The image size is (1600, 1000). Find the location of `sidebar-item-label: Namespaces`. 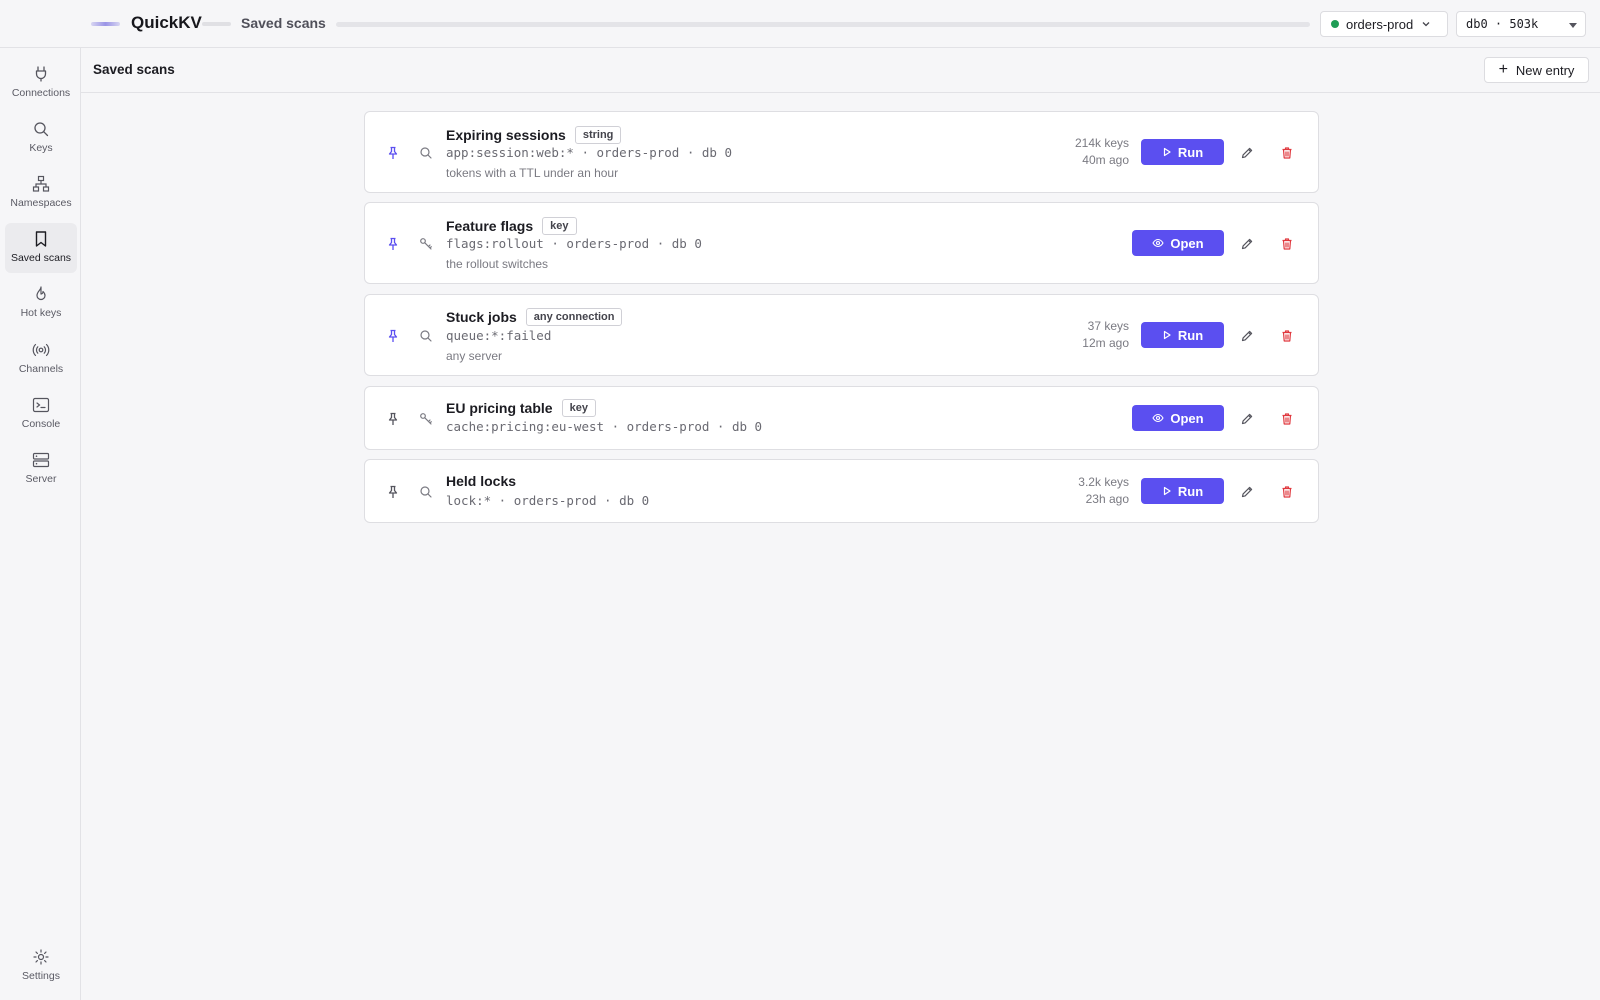

sidebar-item-label: Namespaces is located at coordinates (41, 203).